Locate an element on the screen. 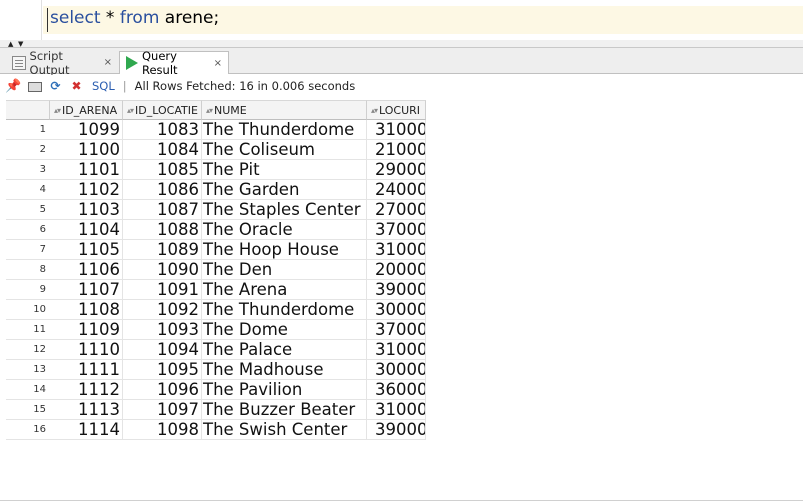  cell-locuri: 36000 is located at coordinates (396, 390).